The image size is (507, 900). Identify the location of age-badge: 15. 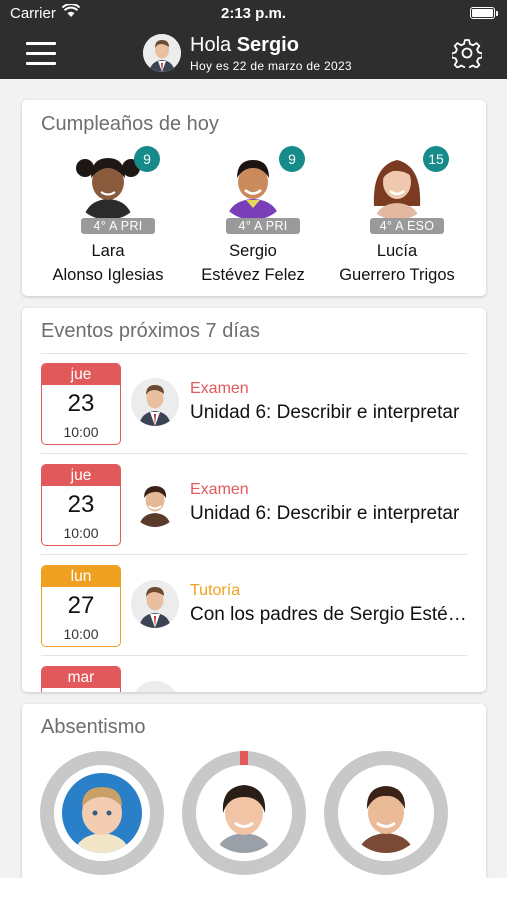
(436, 159).